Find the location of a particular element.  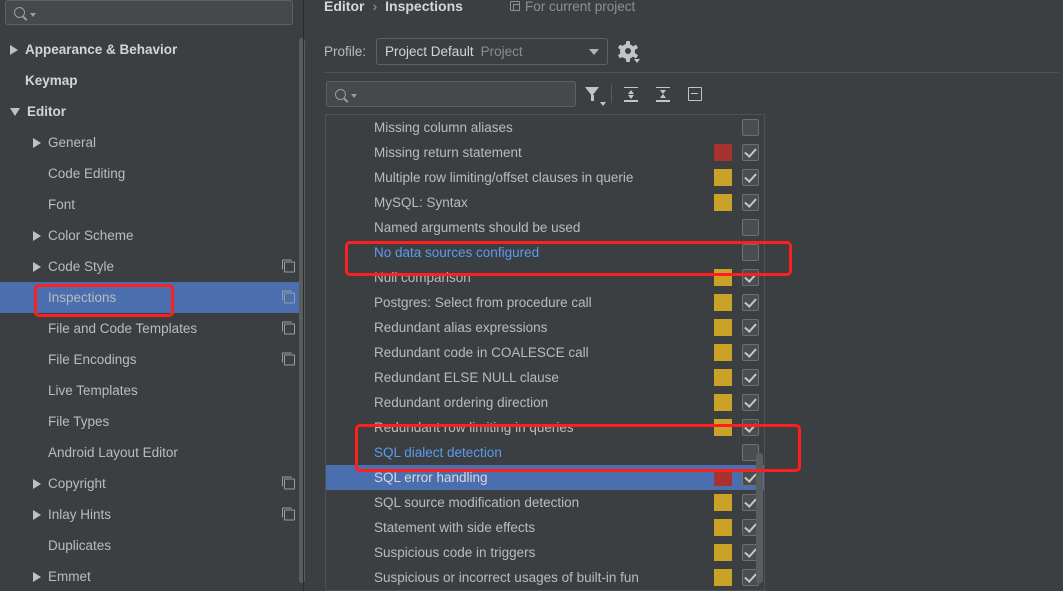

sidebar-item-duplicates: Duplicates is located at coordinates (151, 545).